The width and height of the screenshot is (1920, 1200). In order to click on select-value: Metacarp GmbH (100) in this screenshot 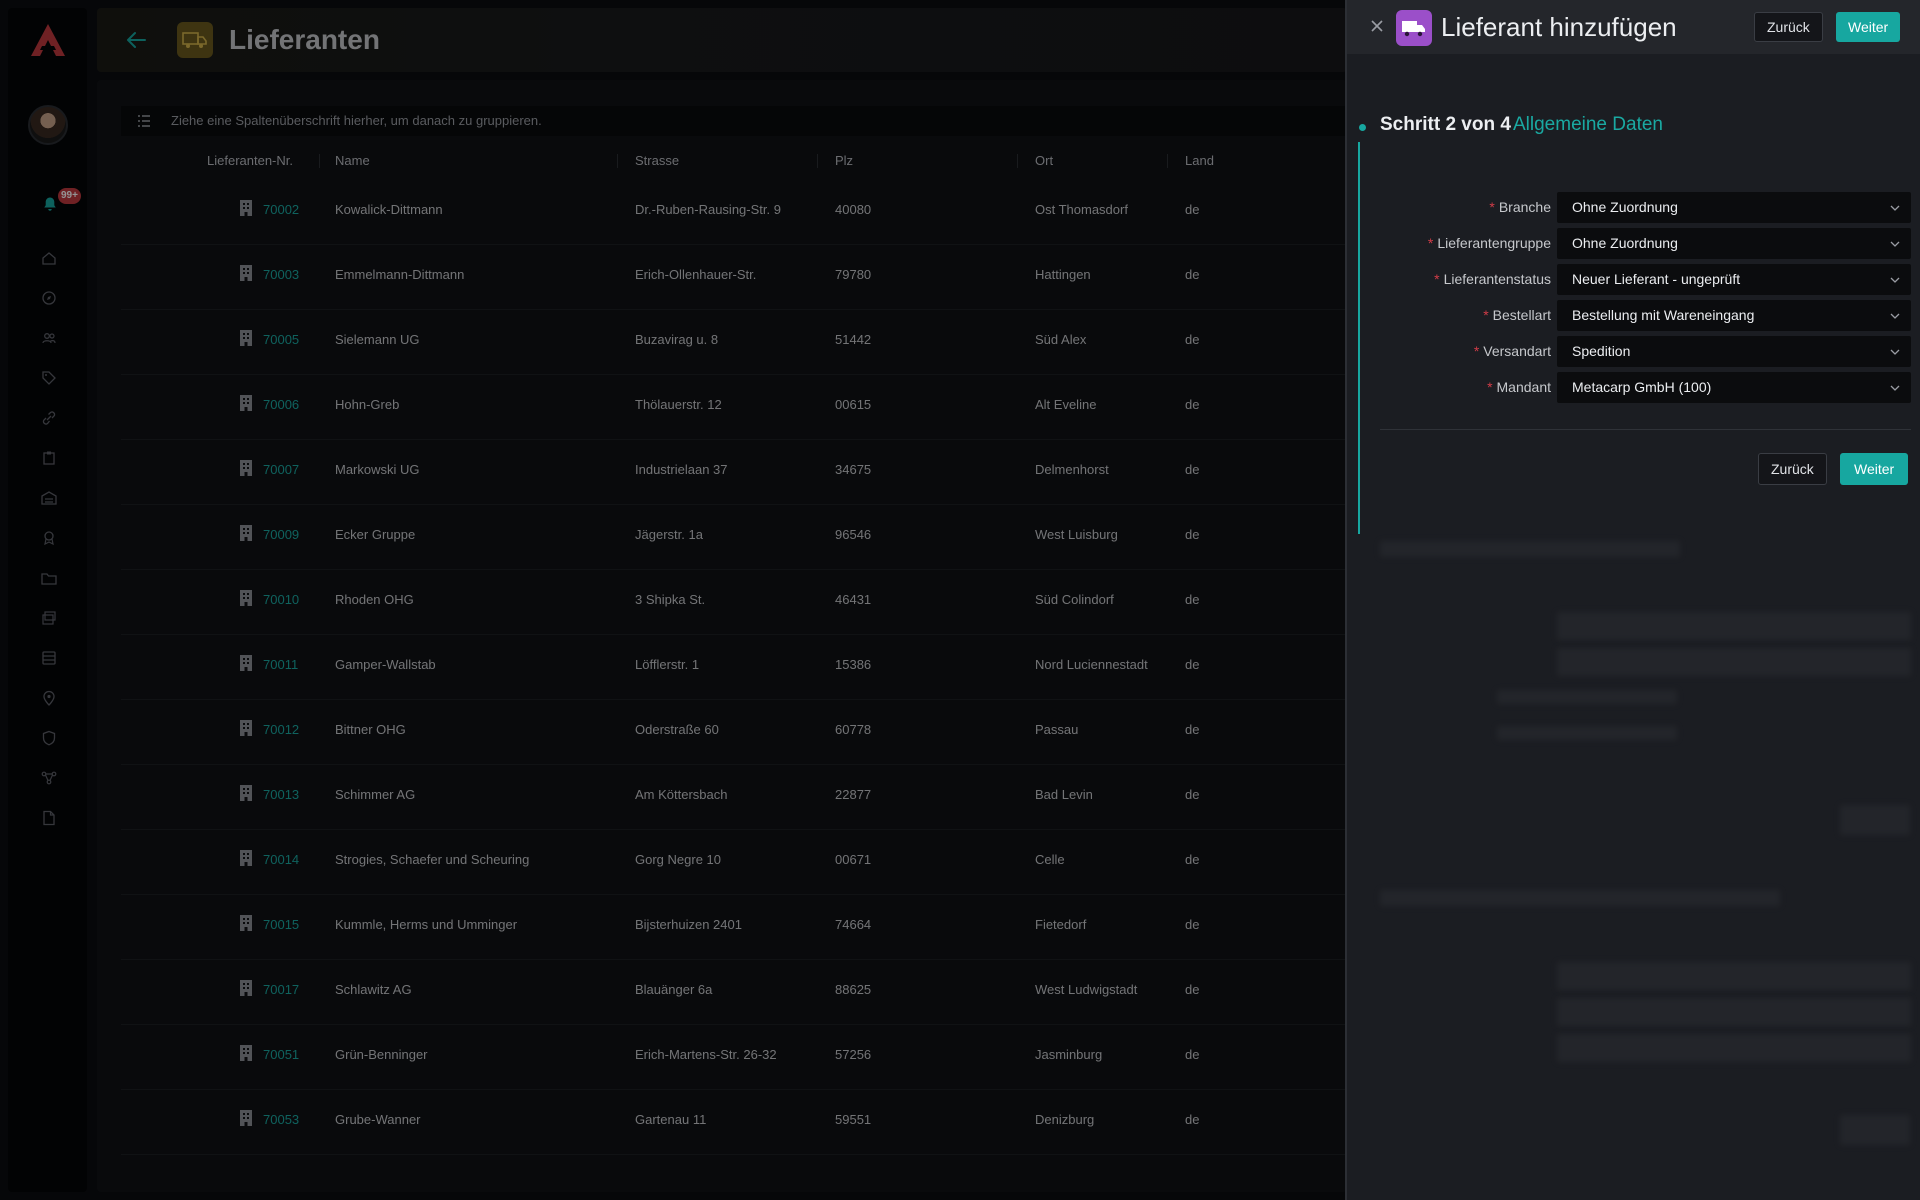, I will do `click(1642, 387)`.